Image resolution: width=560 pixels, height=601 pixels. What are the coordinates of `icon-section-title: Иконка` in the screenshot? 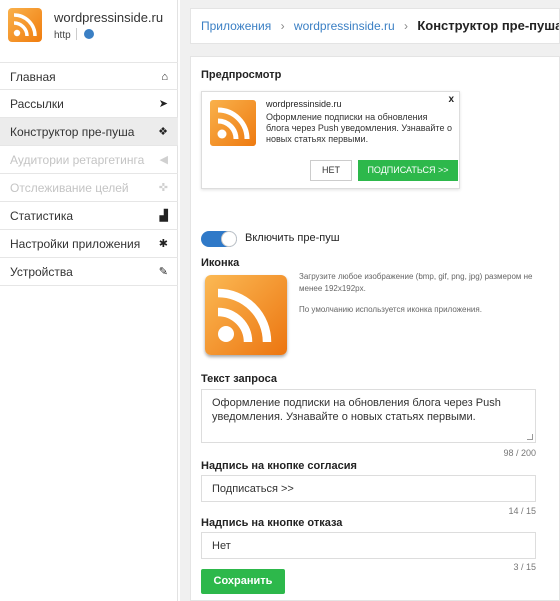 It's located at (220, 263).